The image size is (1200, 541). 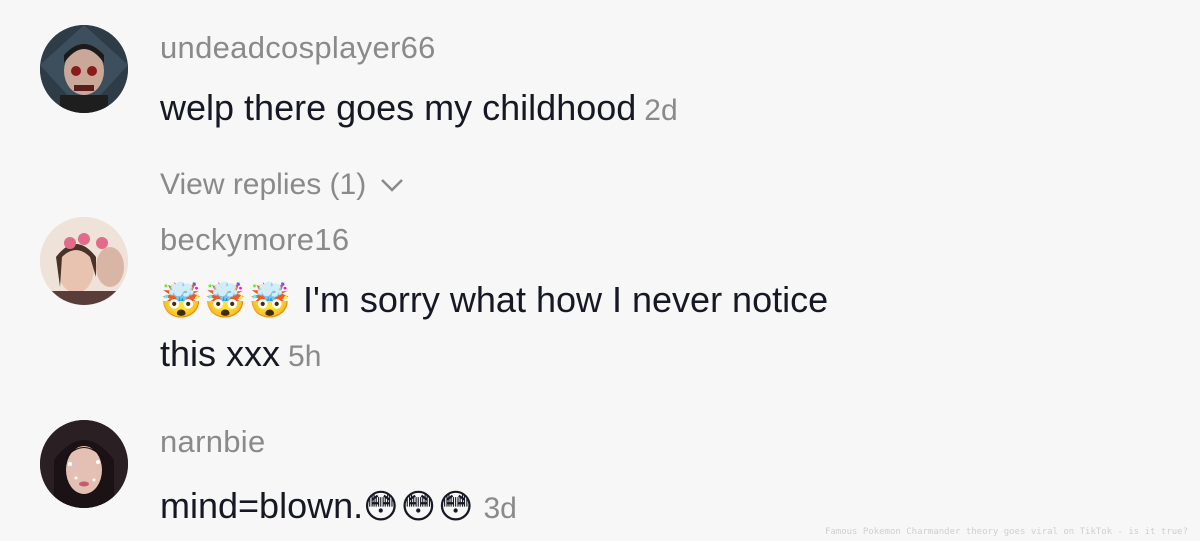 What do you see at coordinates (213, 442) in the screenshot?
I see `username: narnbie` at bounding box center [213, 442].